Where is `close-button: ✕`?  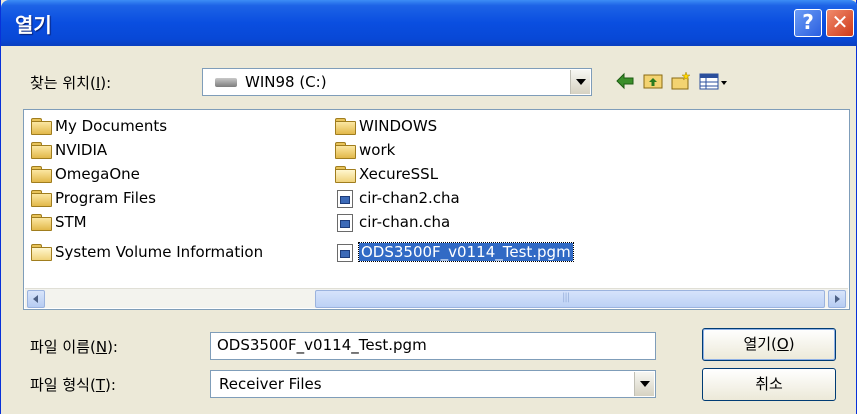
close-button: ✕ is located at coordinates (840, 23).